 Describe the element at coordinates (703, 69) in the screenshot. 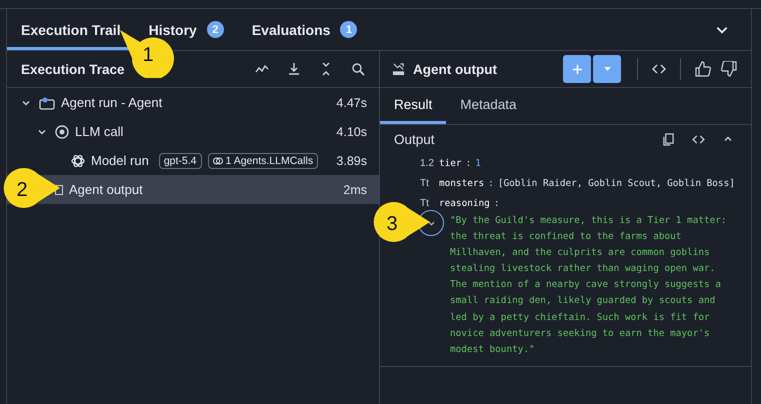

I see `thumbs-up-icon` at that location.